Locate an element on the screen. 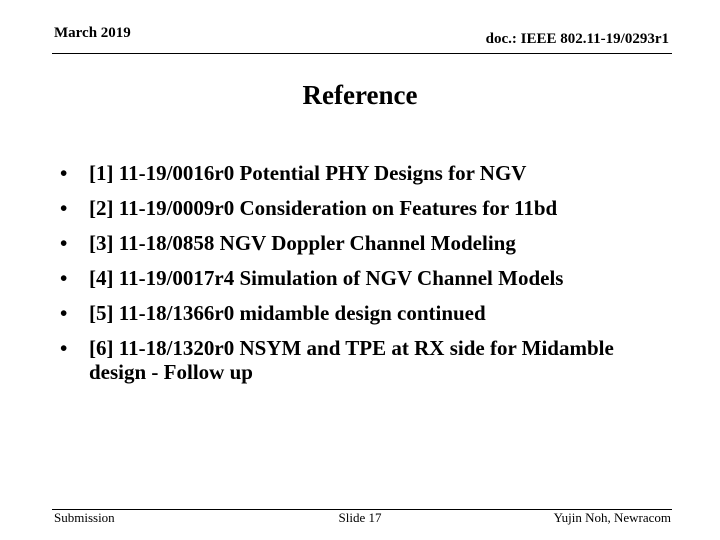 This screenshot has width=720, height=540. header-doc-id: doc.: IEEE 802.11-19/0293r1 is located at coordinates (577, 39).